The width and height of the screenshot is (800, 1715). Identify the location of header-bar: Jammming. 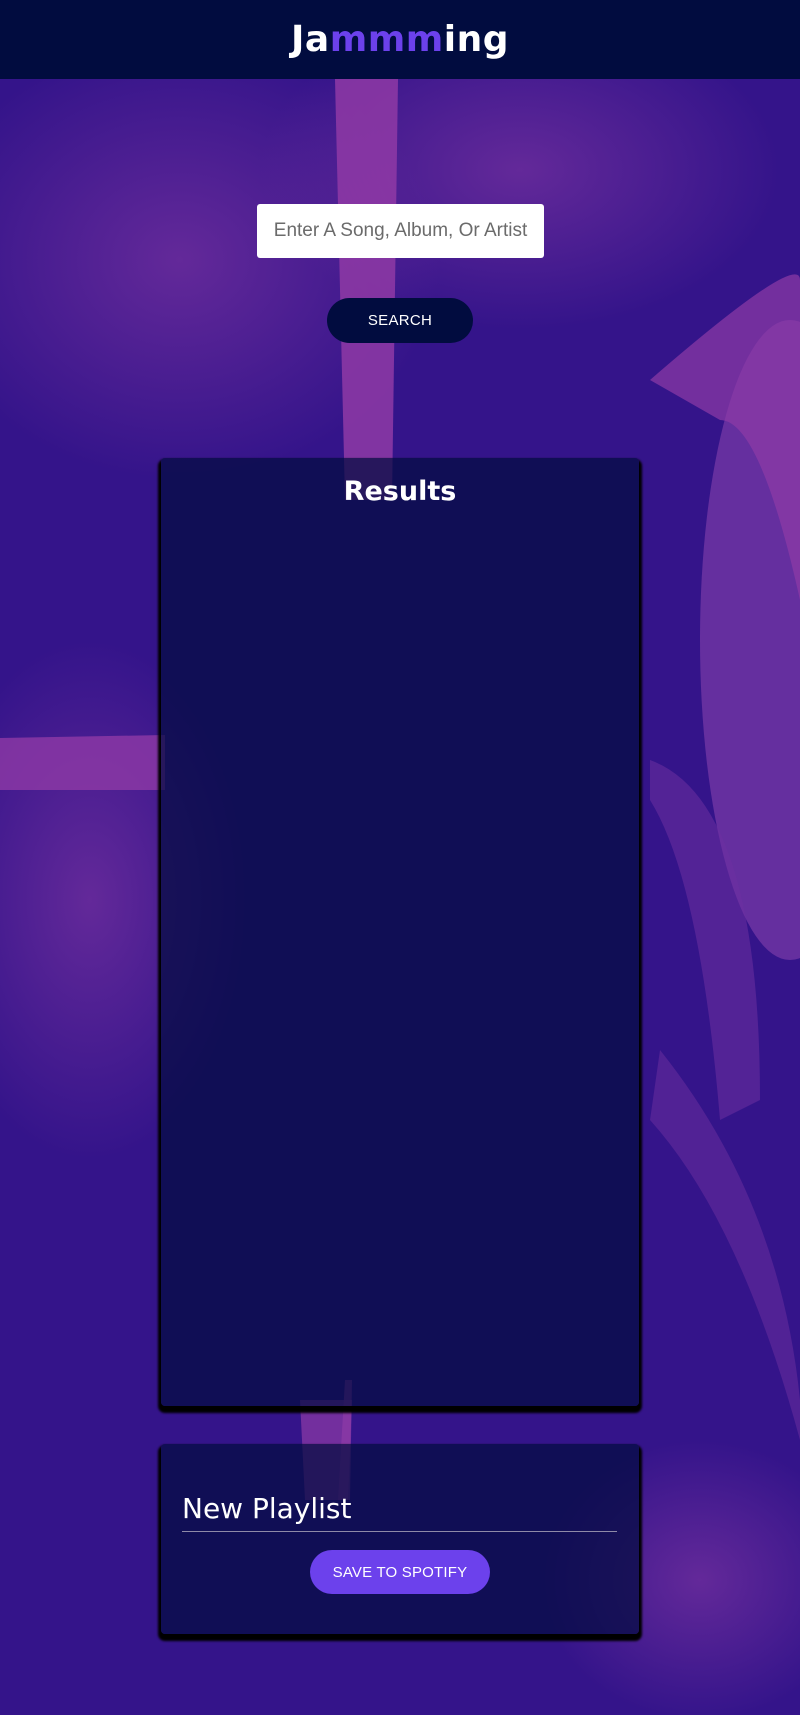
(400, 39).